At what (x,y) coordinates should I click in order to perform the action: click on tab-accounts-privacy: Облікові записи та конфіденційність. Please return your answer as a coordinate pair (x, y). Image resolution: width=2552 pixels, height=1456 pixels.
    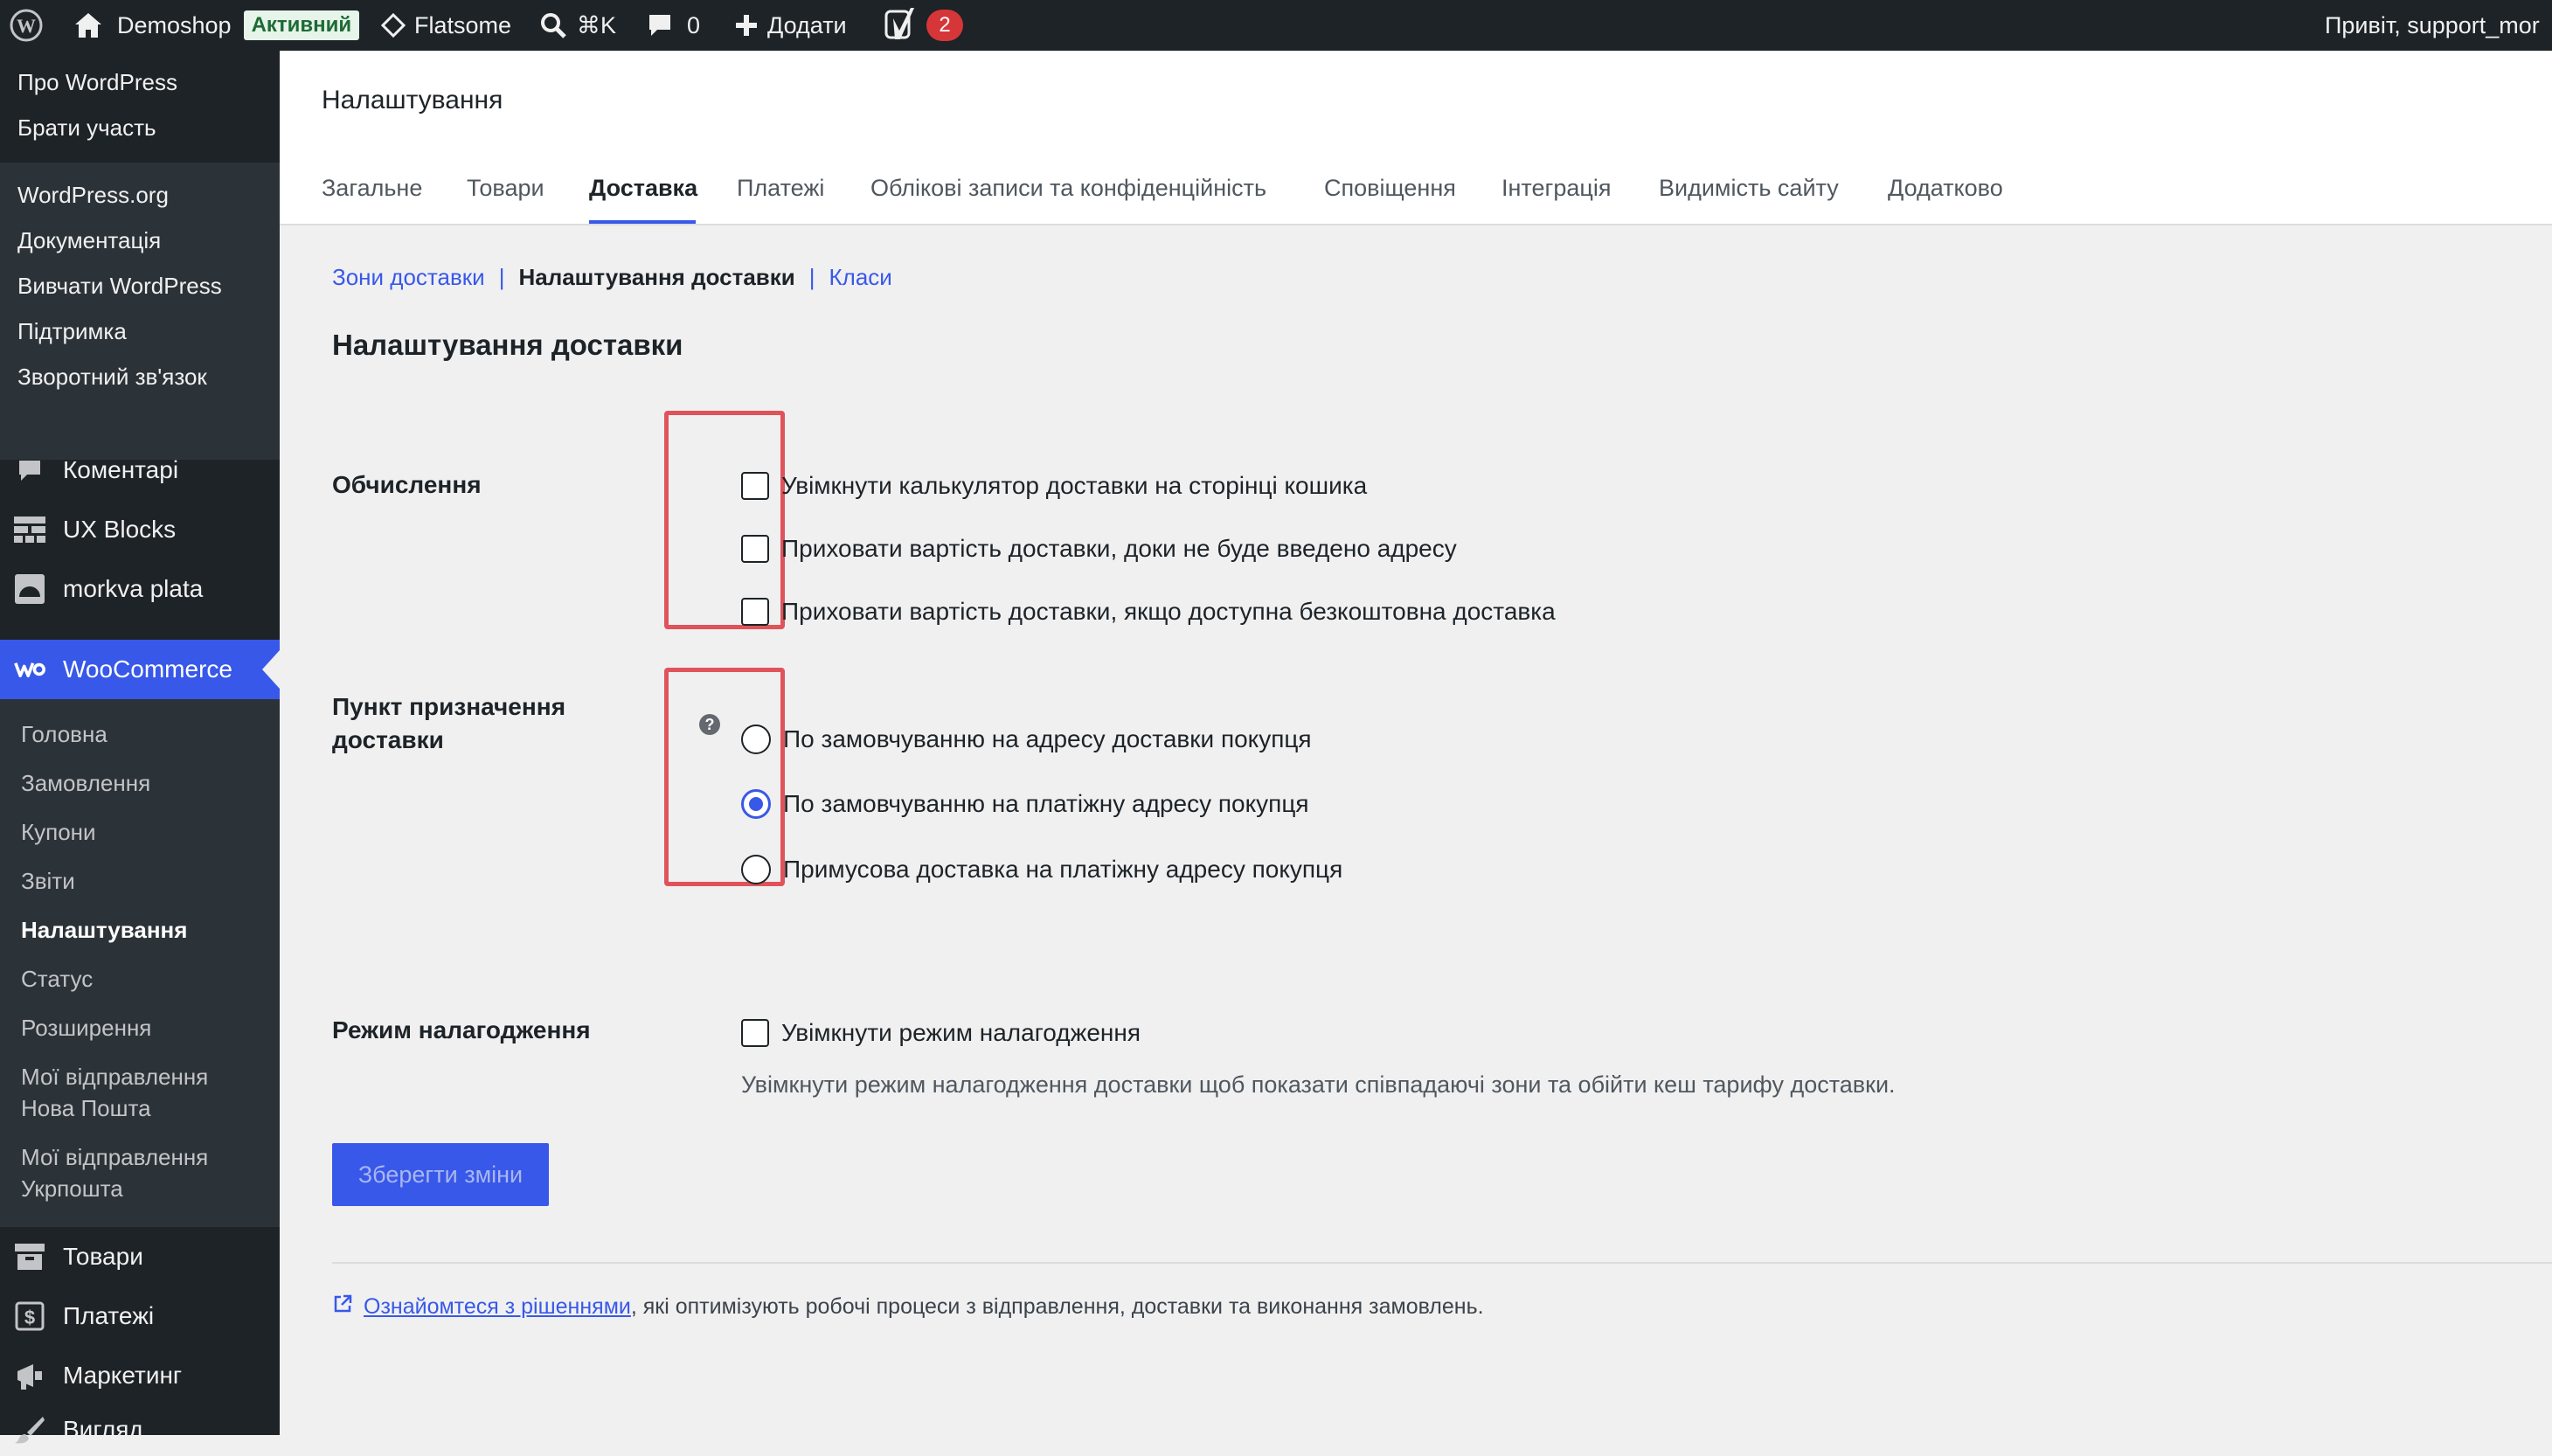
    Looking at the image, I should click on (1068, 188).